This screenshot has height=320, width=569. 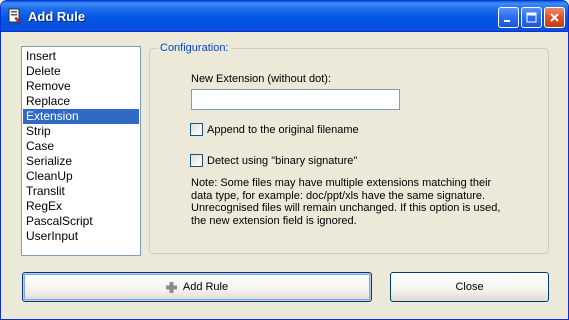 I want to click on close-button: Close, so click(x=469, y=287).